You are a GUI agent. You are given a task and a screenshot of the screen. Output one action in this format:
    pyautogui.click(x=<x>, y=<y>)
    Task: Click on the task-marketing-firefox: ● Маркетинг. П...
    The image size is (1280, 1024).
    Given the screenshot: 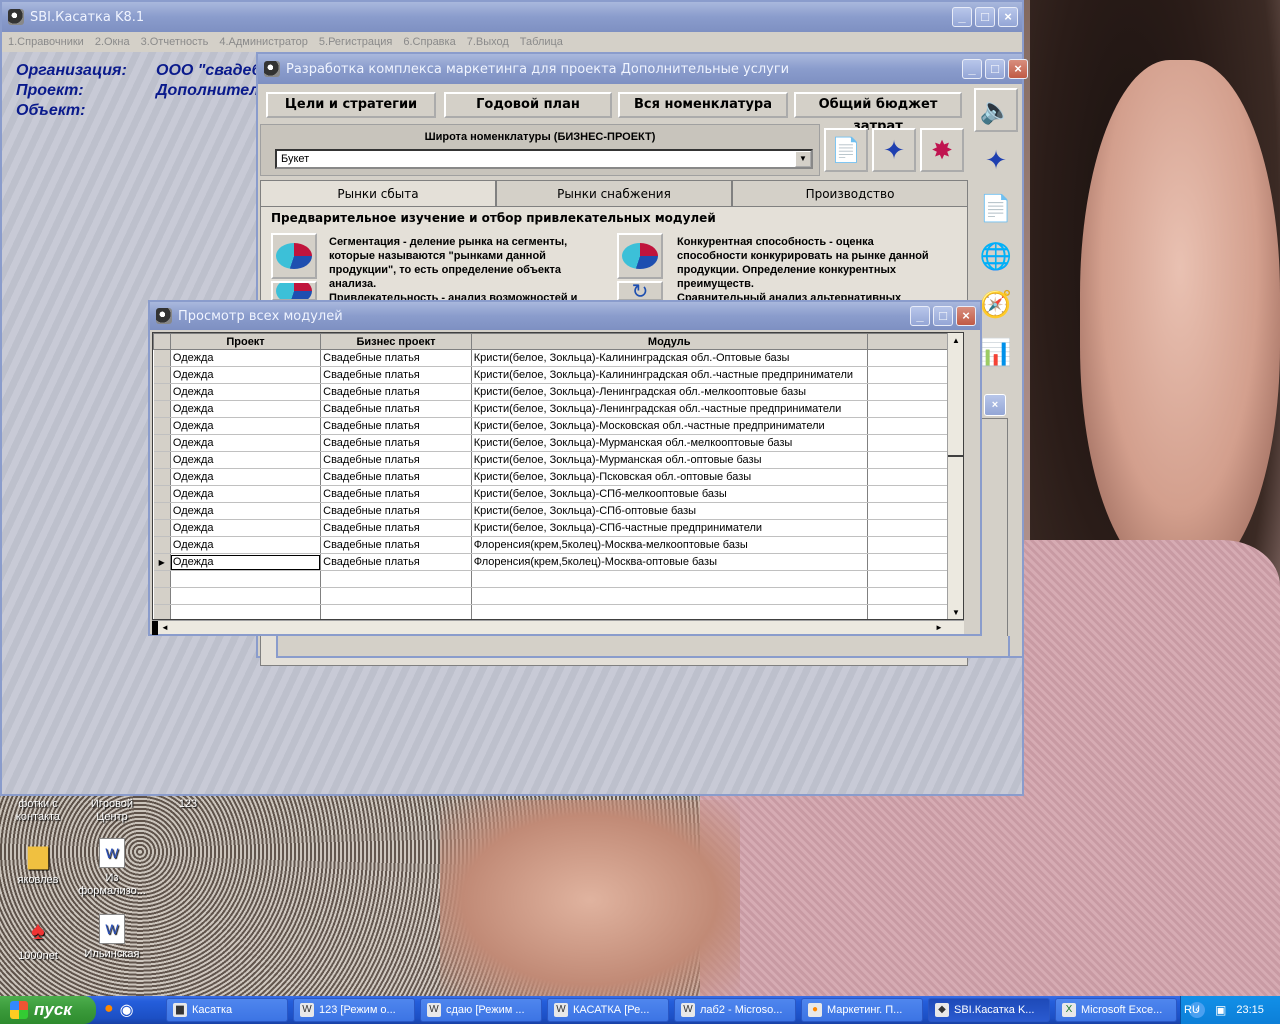 What is the action you would take?
    pyautogui.click(x=862, y=1010)
    